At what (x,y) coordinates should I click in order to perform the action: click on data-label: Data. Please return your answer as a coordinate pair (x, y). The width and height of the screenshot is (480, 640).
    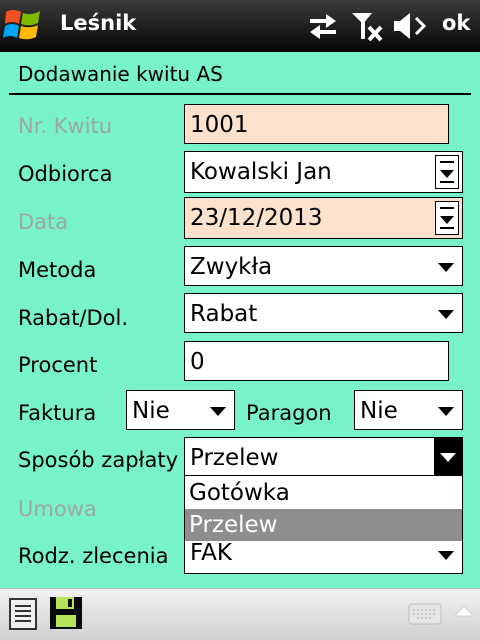
    Looking at the image, I should click on (43, 222).